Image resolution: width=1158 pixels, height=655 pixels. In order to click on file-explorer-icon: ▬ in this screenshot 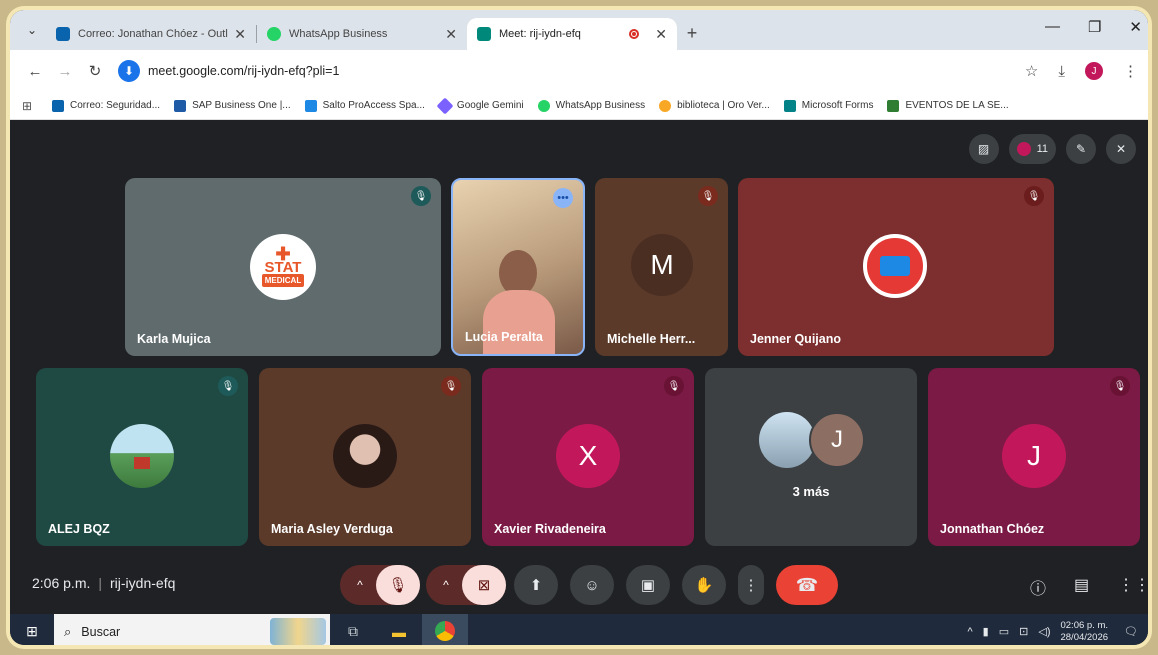, I will do `click(399, 629)`.